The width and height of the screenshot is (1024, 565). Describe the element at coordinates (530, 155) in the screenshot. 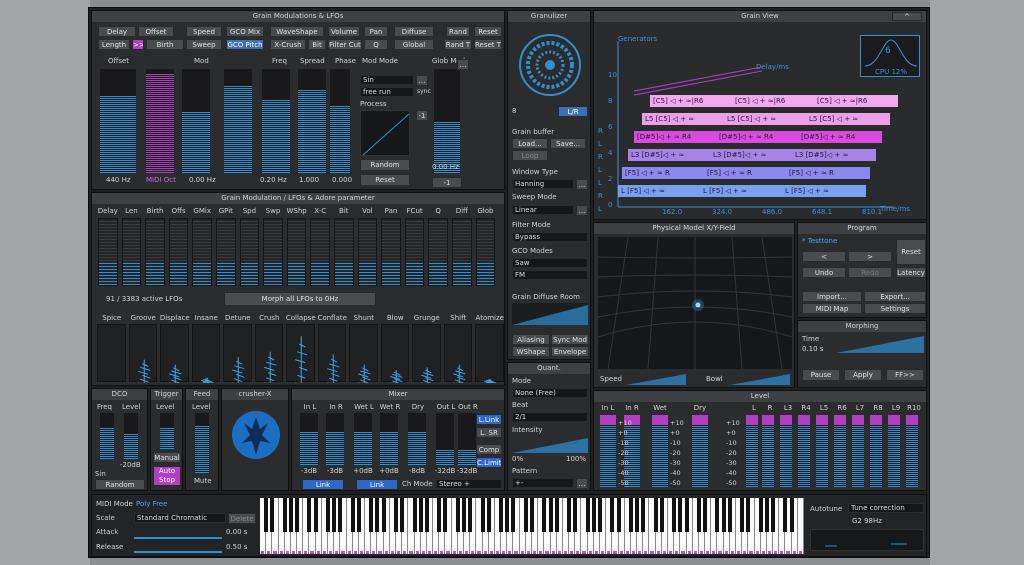

I see `loop-button: Loop` at that location.